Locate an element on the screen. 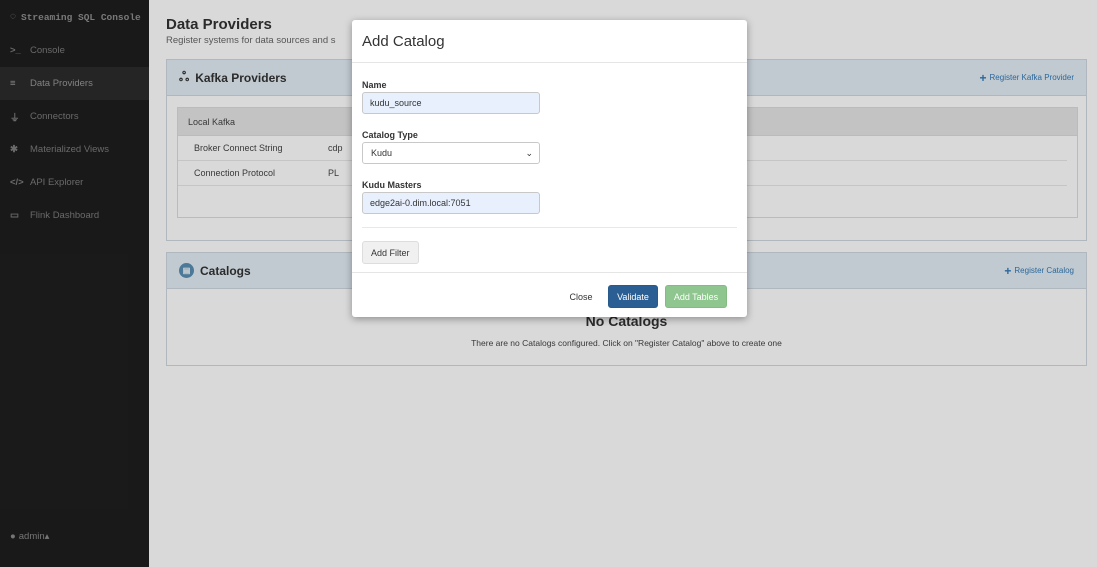  name-label: Name is located at coordinates (374, 85).